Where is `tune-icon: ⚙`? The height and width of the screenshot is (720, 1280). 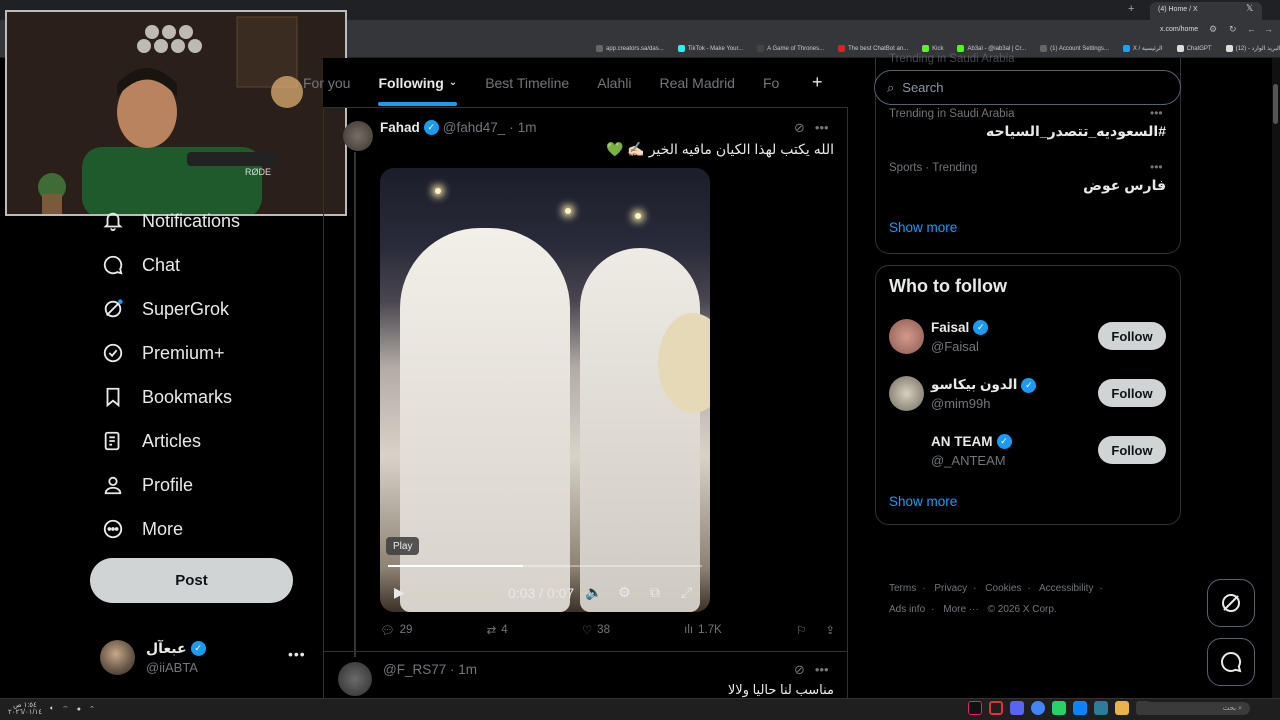 tune-icon: ⚙ is located at coordinates (1213, 29).